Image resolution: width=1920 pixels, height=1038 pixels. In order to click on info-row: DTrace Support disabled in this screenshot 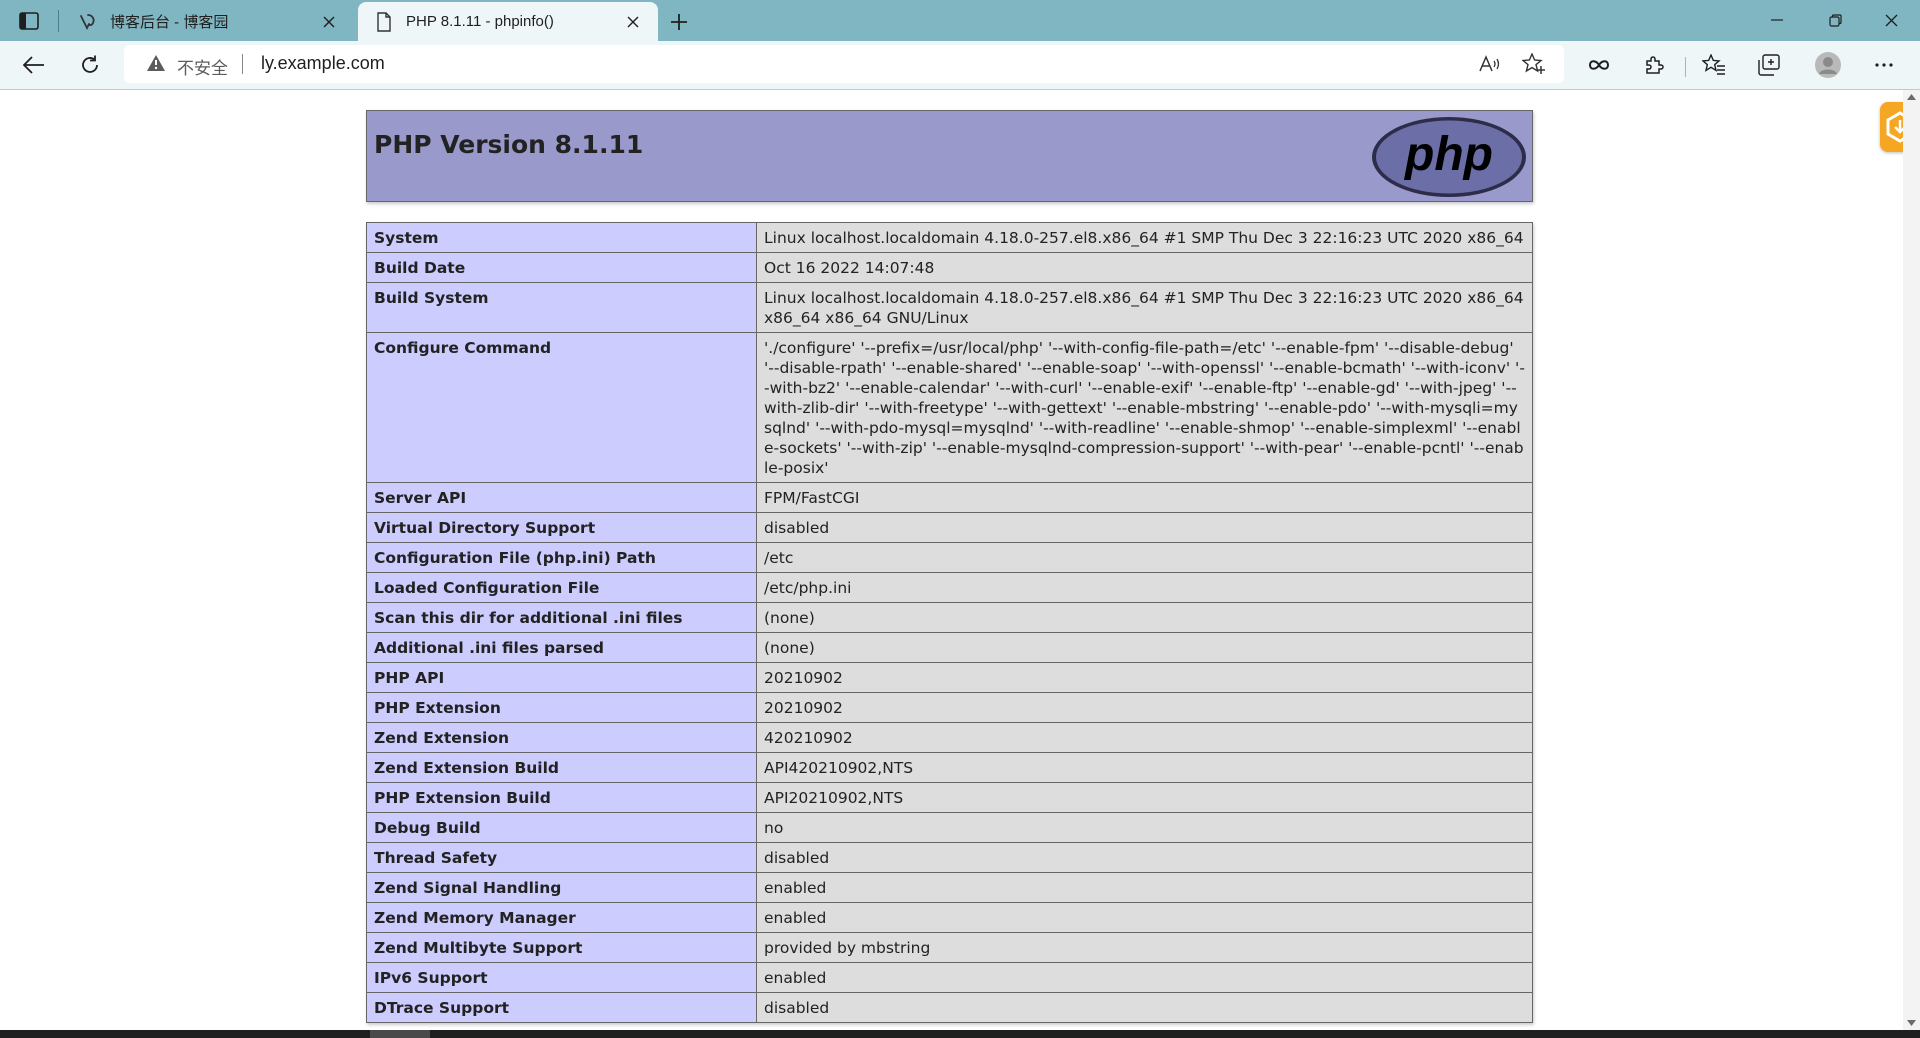, I will do `click(949, 1007)`.